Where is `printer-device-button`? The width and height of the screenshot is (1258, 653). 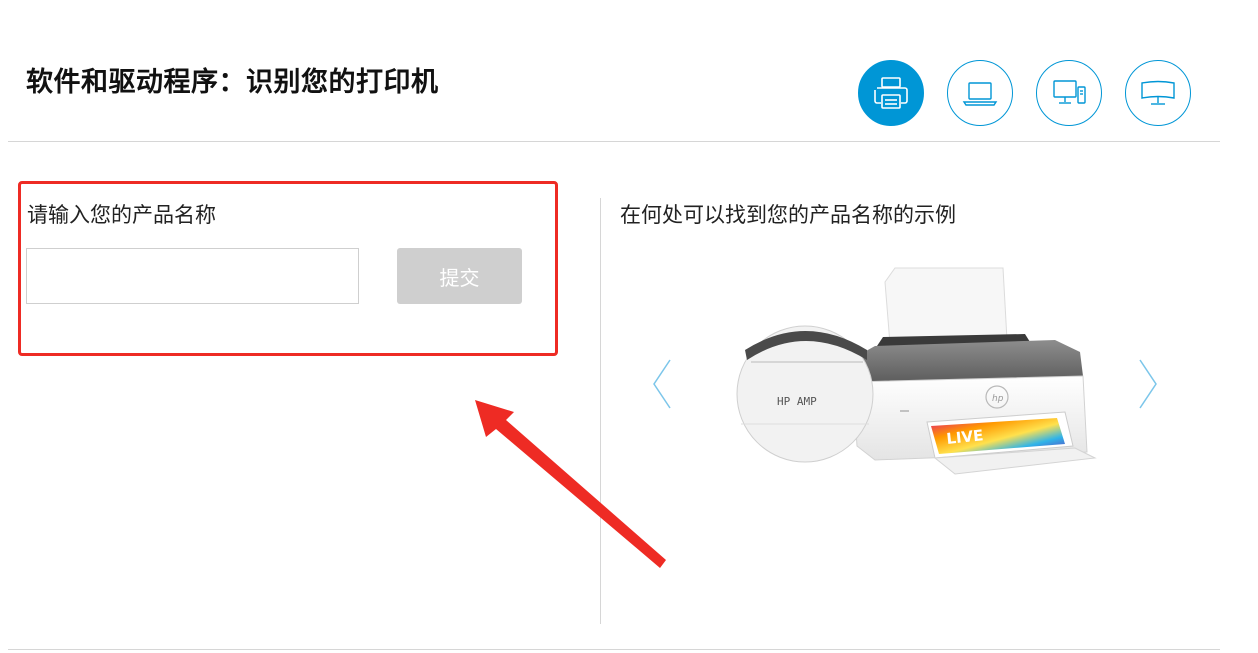
printer-device-button is located at coordinates (891, 93).